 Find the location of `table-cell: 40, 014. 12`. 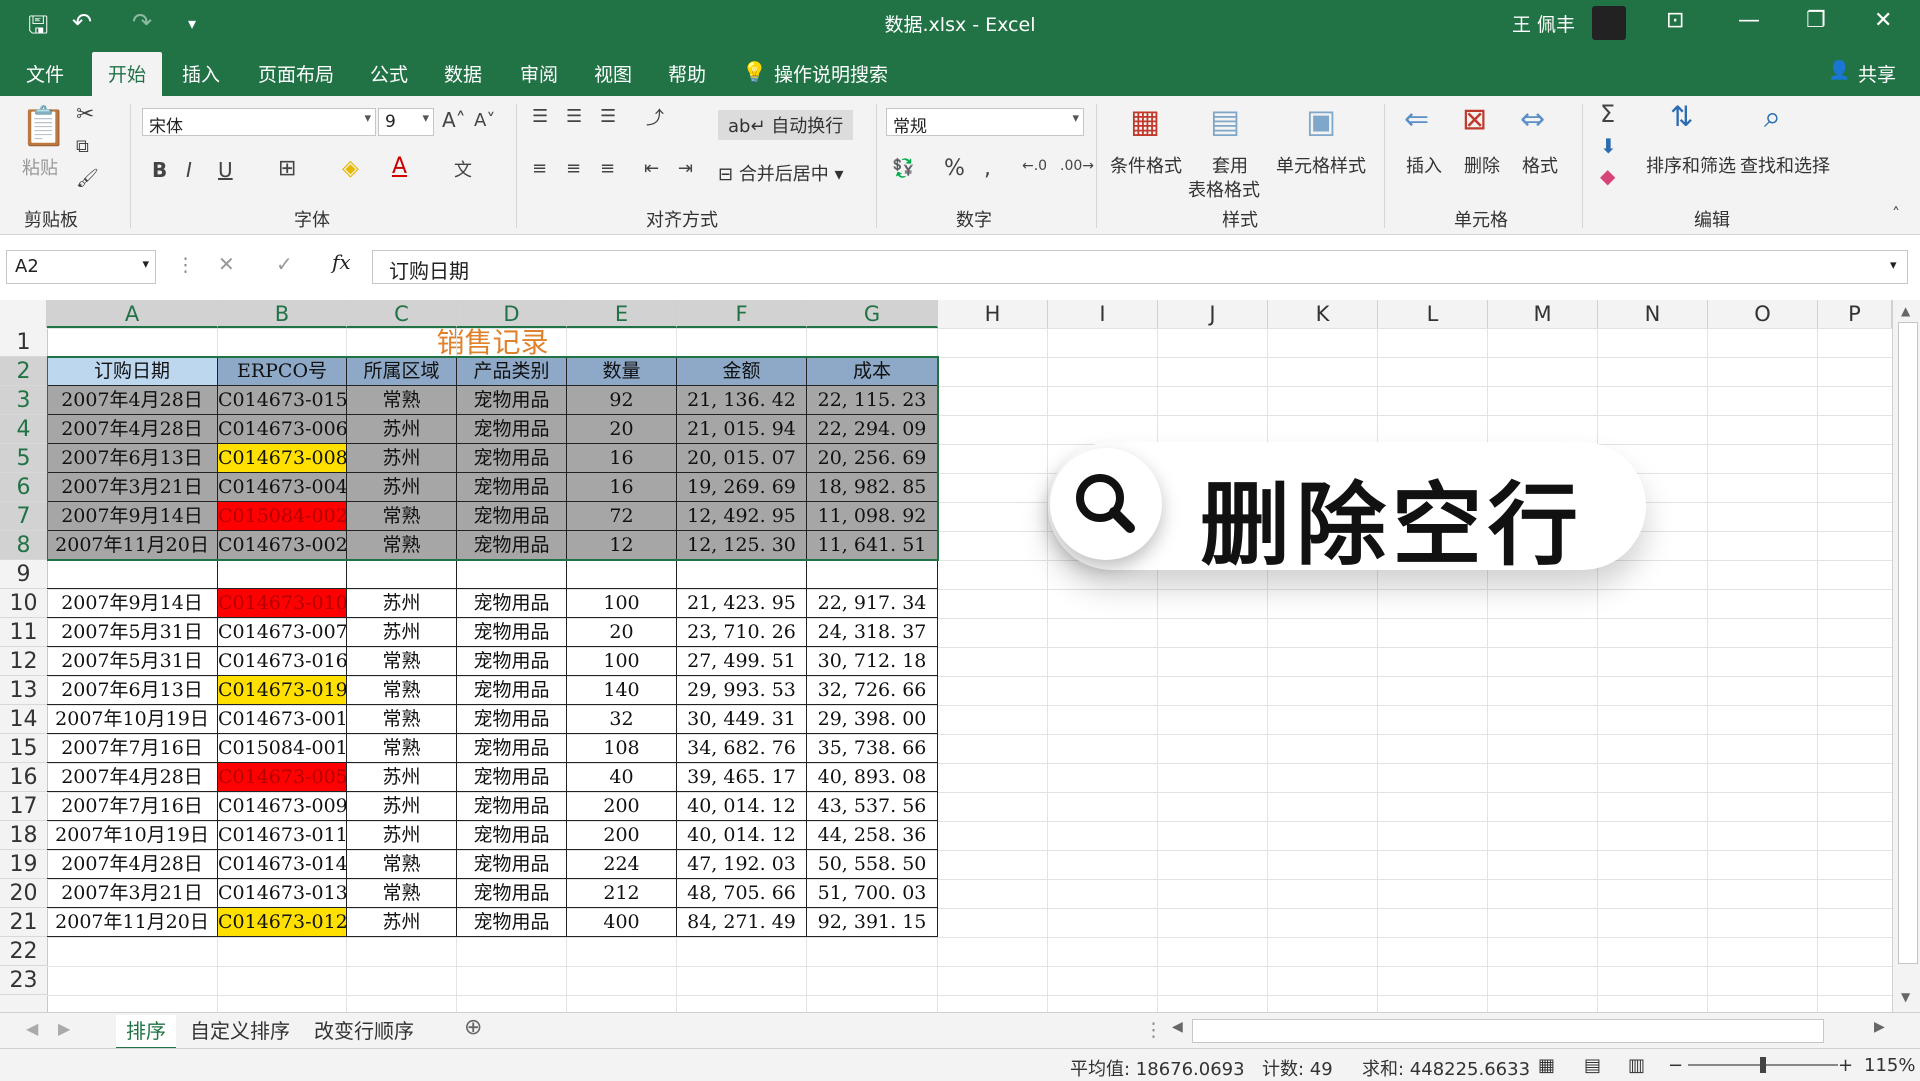

table-cell: 40, 014. 12 is located at coordinates (742, 806).